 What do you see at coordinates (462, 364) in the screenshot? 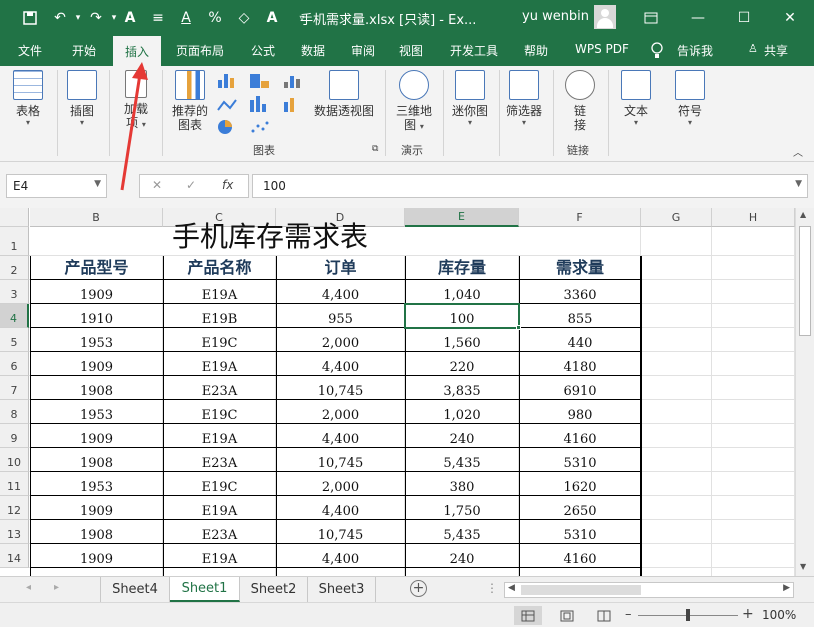
I see `table-cell: 220` at bounding box center [462, 364].